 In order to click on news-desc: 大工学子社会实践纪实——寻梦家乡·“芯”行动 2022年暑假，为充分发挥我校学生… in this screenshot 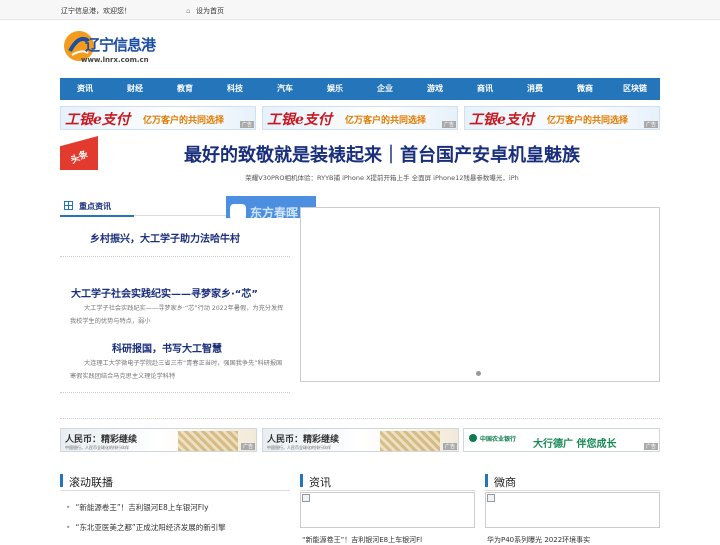, I will do `click(177, 315)`.